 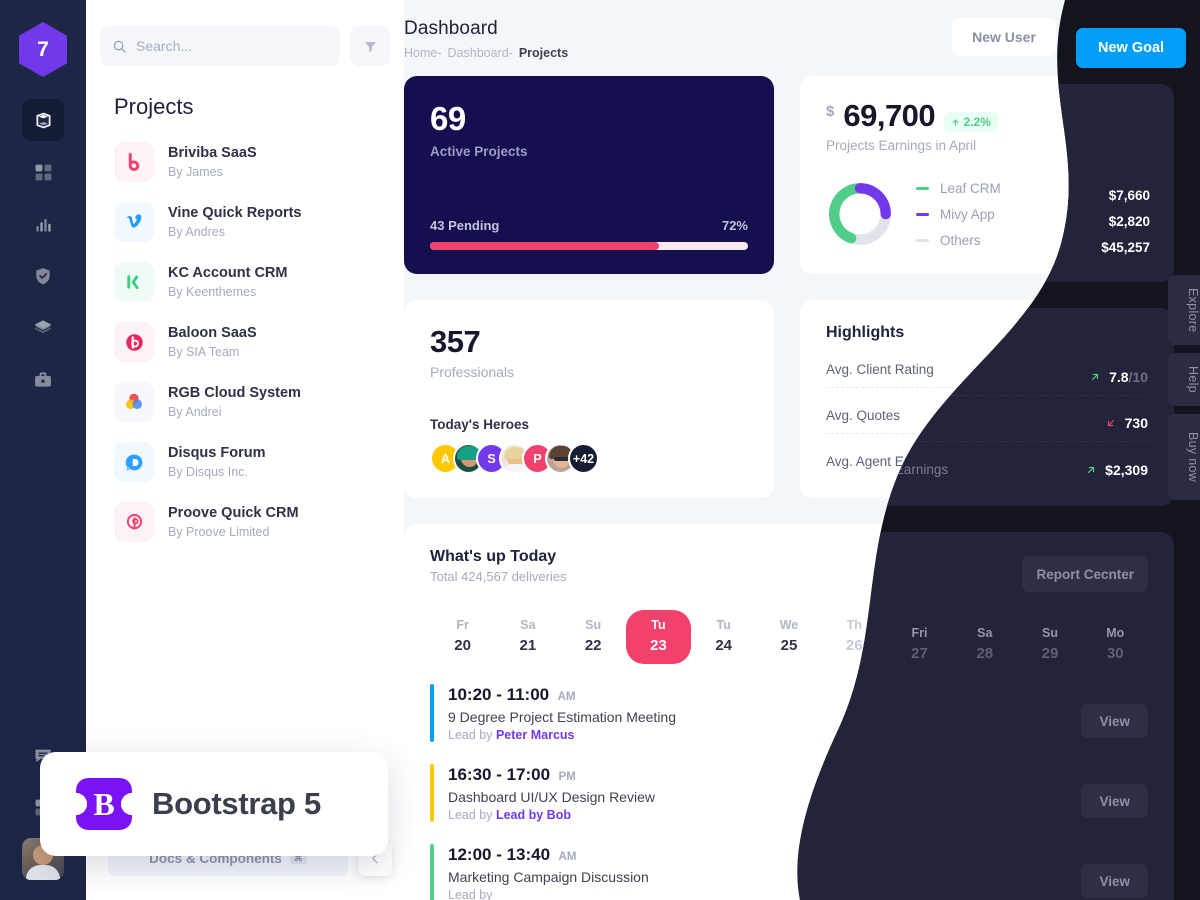 I want to click on project-author: By Andres, so click(x=196, y=231).